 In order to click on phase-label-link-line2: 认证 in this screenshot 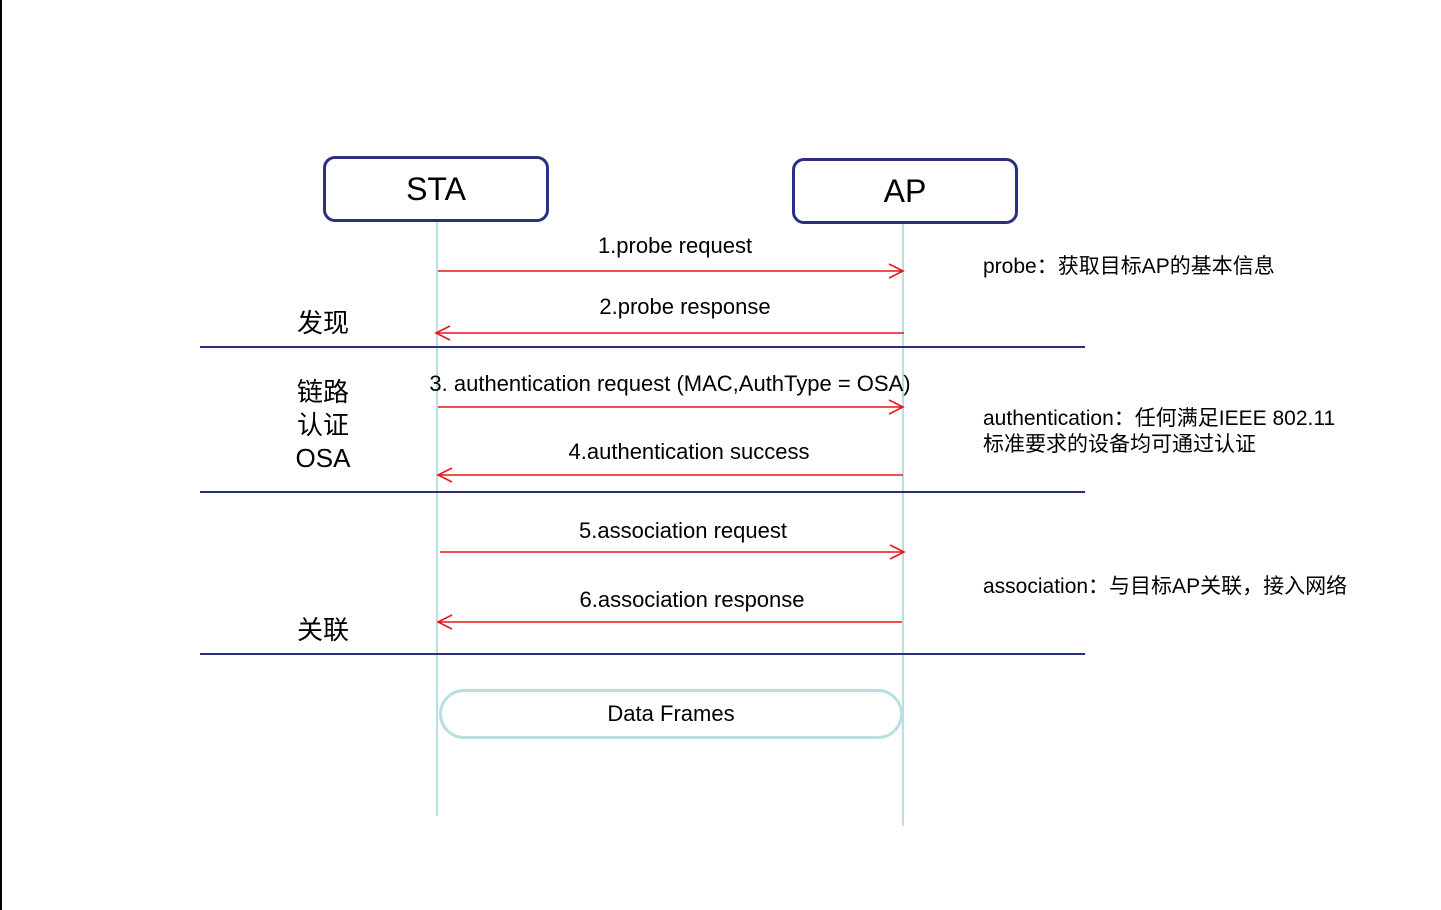, I will do `click(323, 425)`.